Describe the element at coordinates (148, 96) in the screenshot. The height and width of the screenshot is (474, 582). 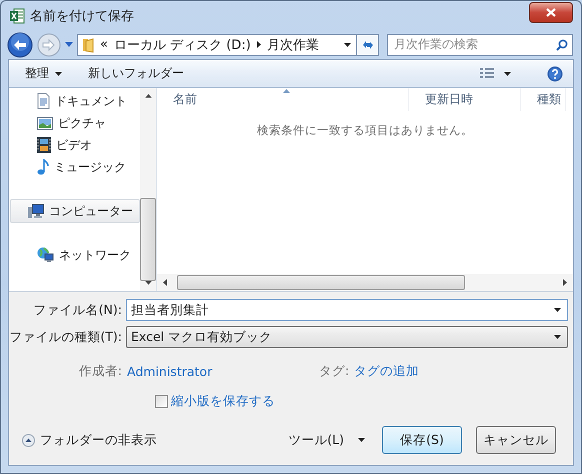
I see `scroll-up-arrow` at that location.